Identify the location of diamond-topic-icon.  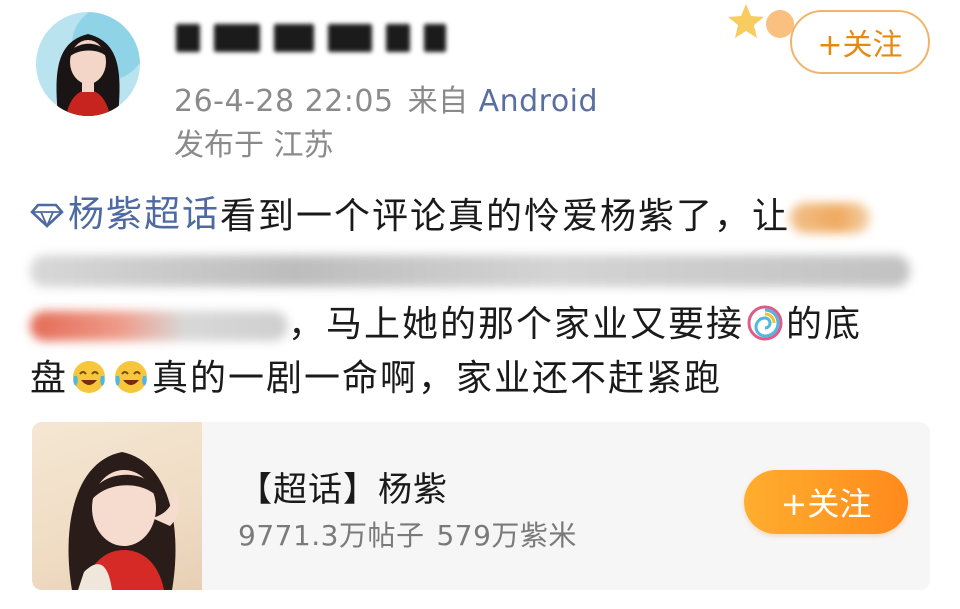
(47, 215).